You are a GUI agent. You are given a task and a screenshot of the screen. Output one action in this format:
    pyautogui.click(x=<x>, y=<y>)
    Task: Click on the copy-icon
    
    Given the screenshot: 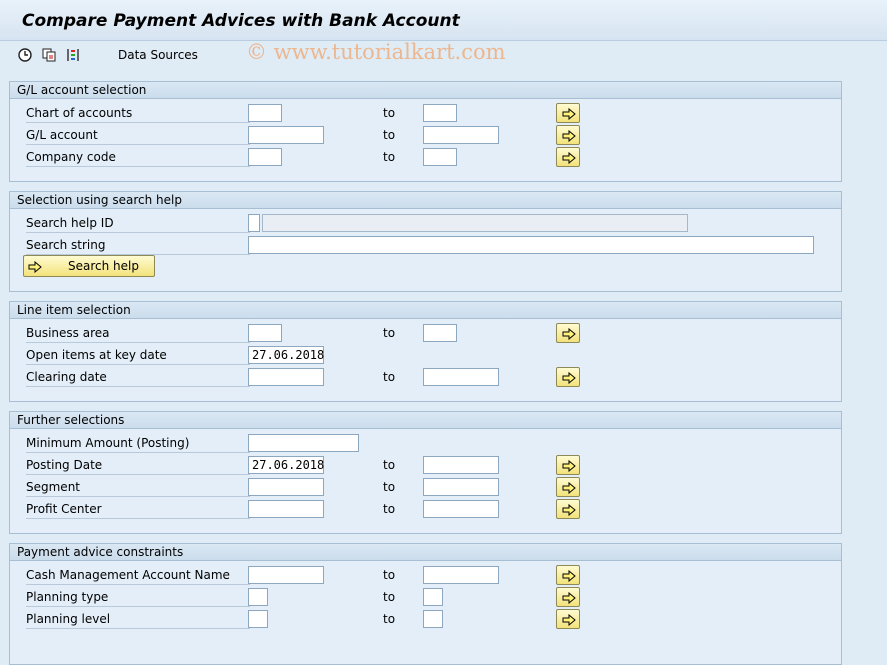 What is the action you would take?
    pyautogui.click(x=49, y=55)
    